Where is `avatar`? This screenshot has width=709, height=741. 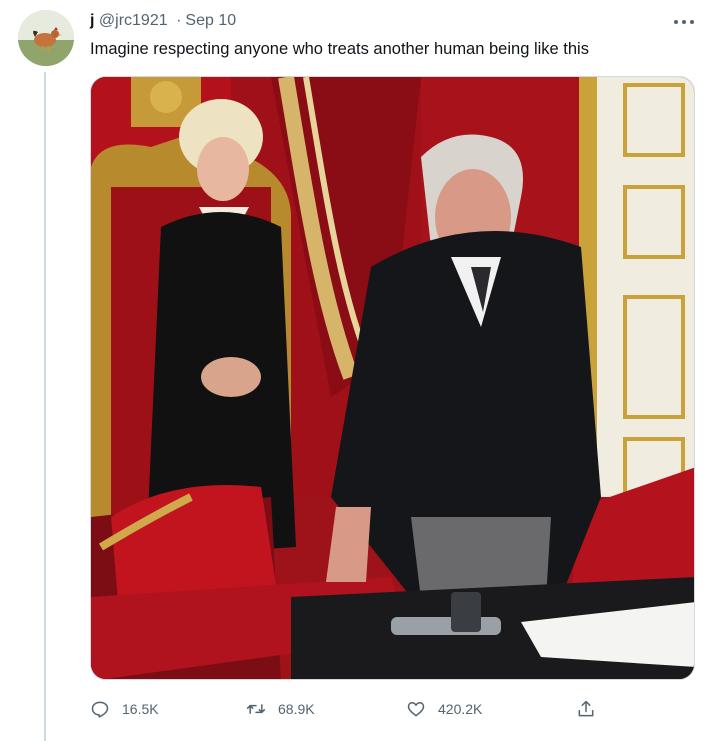
avatar is located at coordinates (46, 38).